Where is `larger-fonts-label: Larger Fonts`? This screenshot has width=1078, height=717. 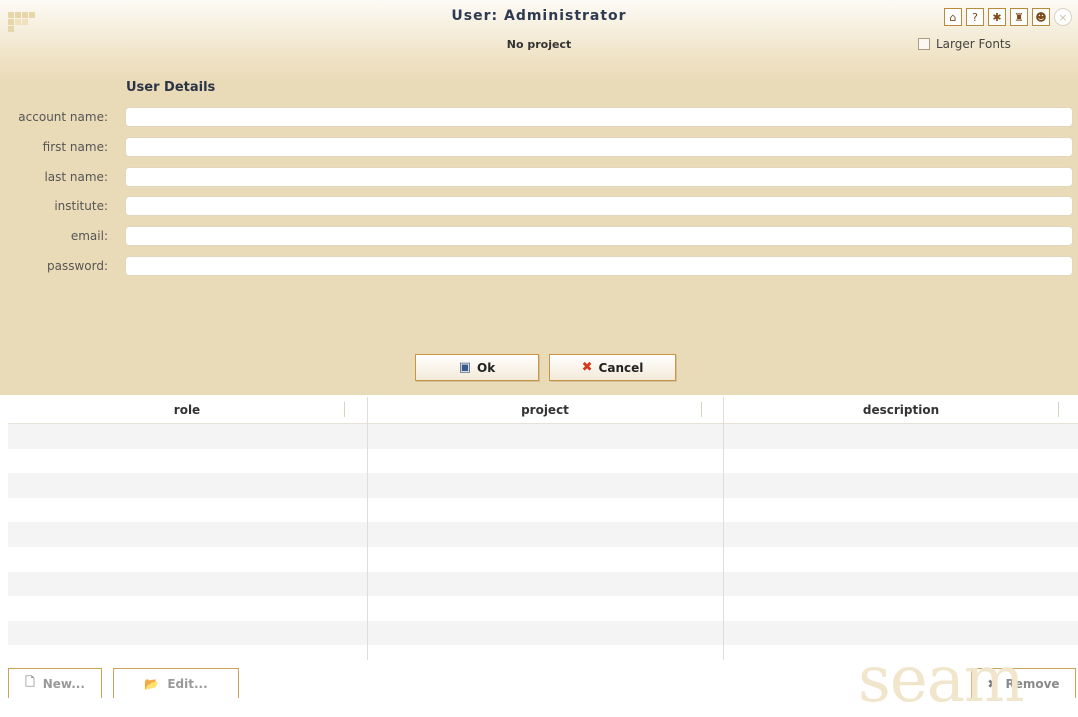
larger-fonts-label: Larger Fonts is located at coordinates (973, 44).